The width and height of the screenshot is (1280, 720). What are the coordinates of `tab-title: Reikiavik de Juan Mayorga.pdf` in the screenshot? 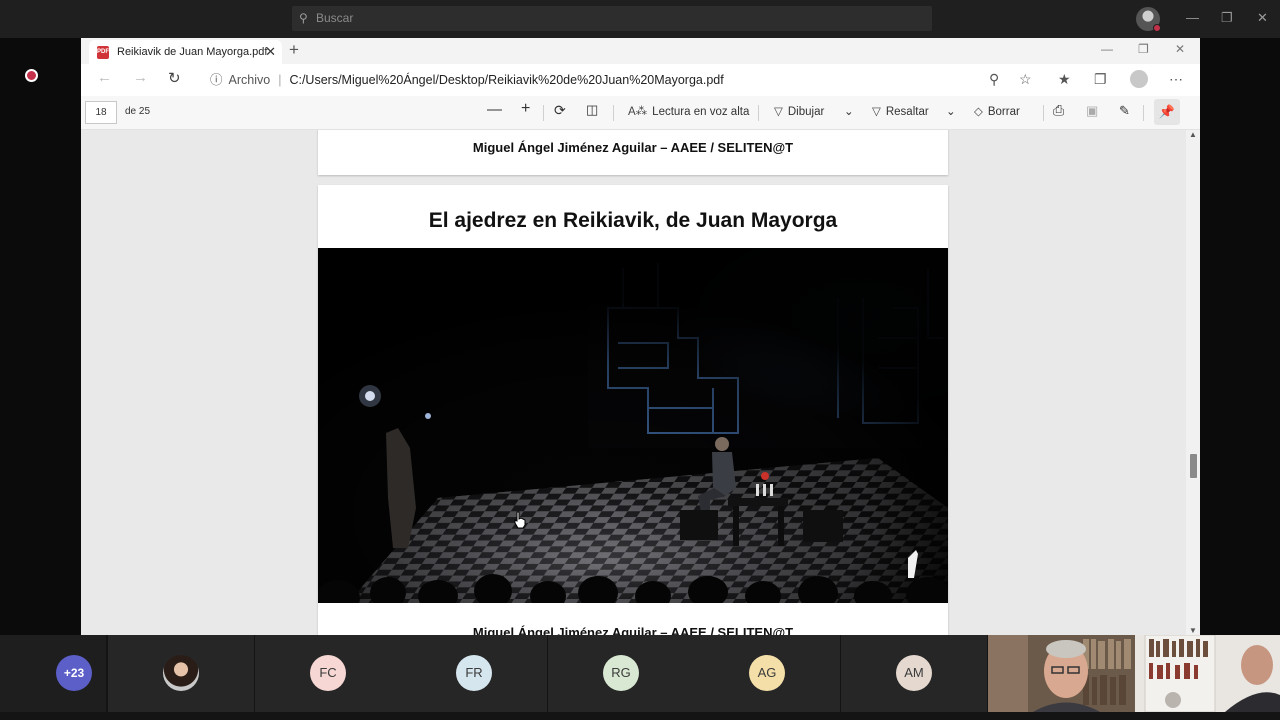 It's located at (192, 52).